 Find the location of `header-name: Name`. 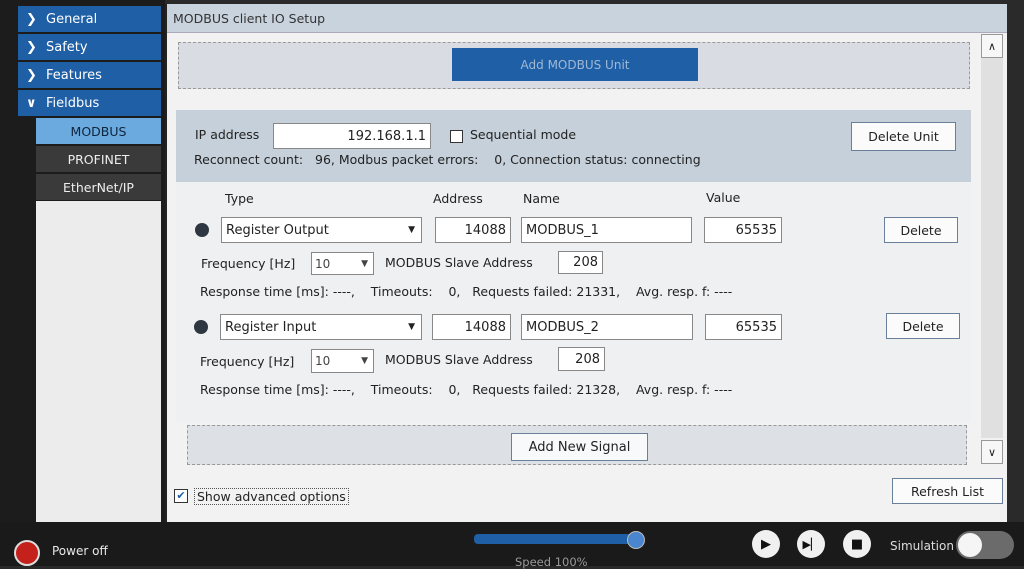

header-name: Name is located at coordinates (541, 198).